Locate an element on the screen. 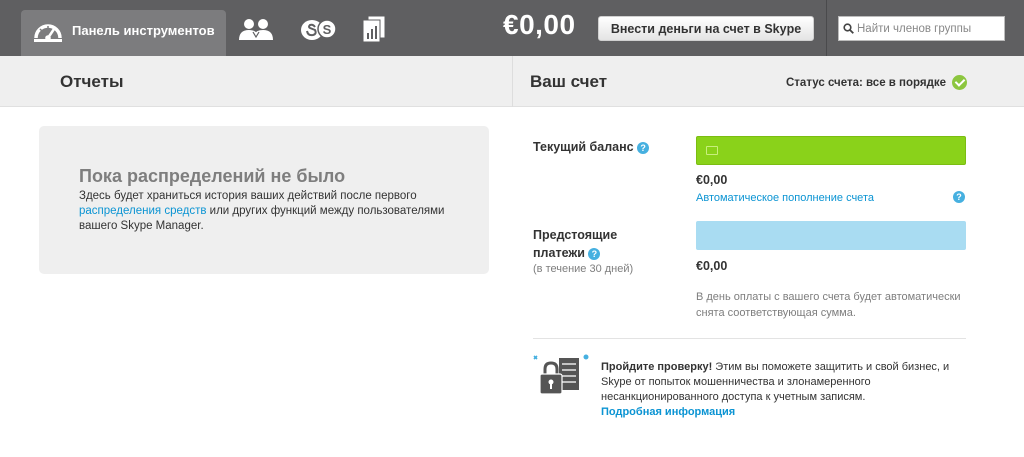 The height and width of the screenshot is (457, 1024). reports-icon is located at coordinates (374, 29).